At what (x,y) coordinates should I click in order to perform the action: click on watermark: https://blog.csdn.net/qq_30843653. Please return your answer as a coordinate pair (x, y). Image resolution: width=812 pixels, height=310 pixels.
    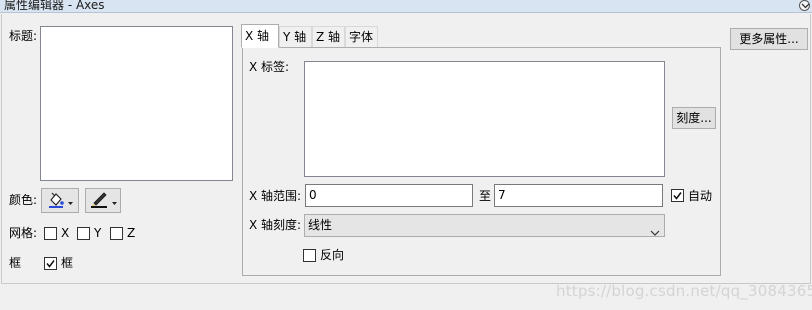
    Looking at the image, I should click on (684, 291).